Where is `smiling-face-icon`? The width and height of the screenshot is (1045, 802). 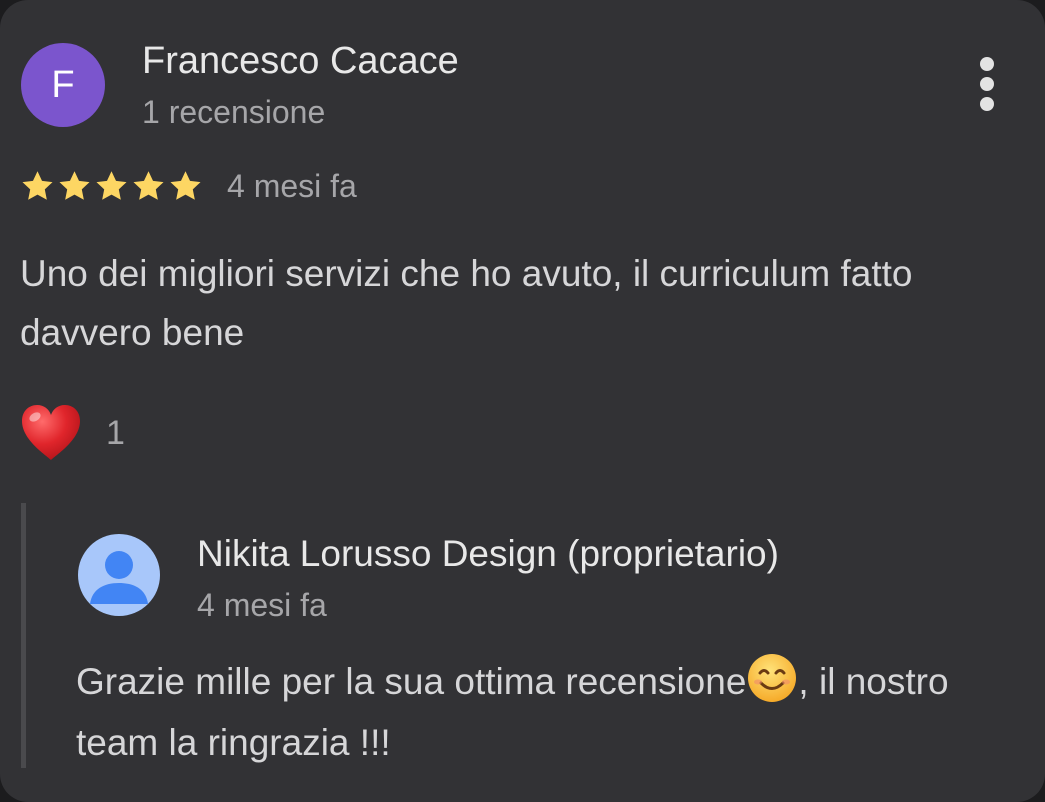 smiling-face-icon is located at coordinates (772, 678).